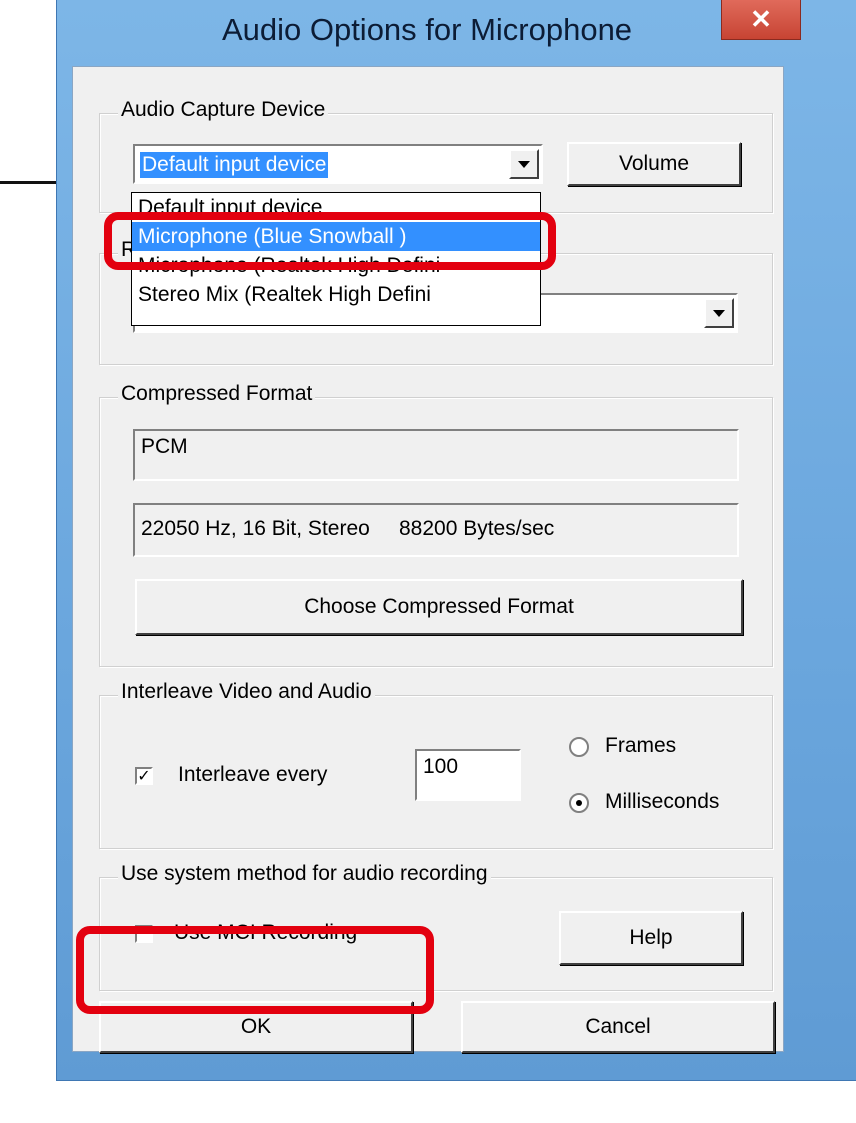 This screenshot has width=856, height=1123. What do you see at coordinates (651, 938) in the screenshot?
I see `help-button: Help` at bounding box center [651, 938].